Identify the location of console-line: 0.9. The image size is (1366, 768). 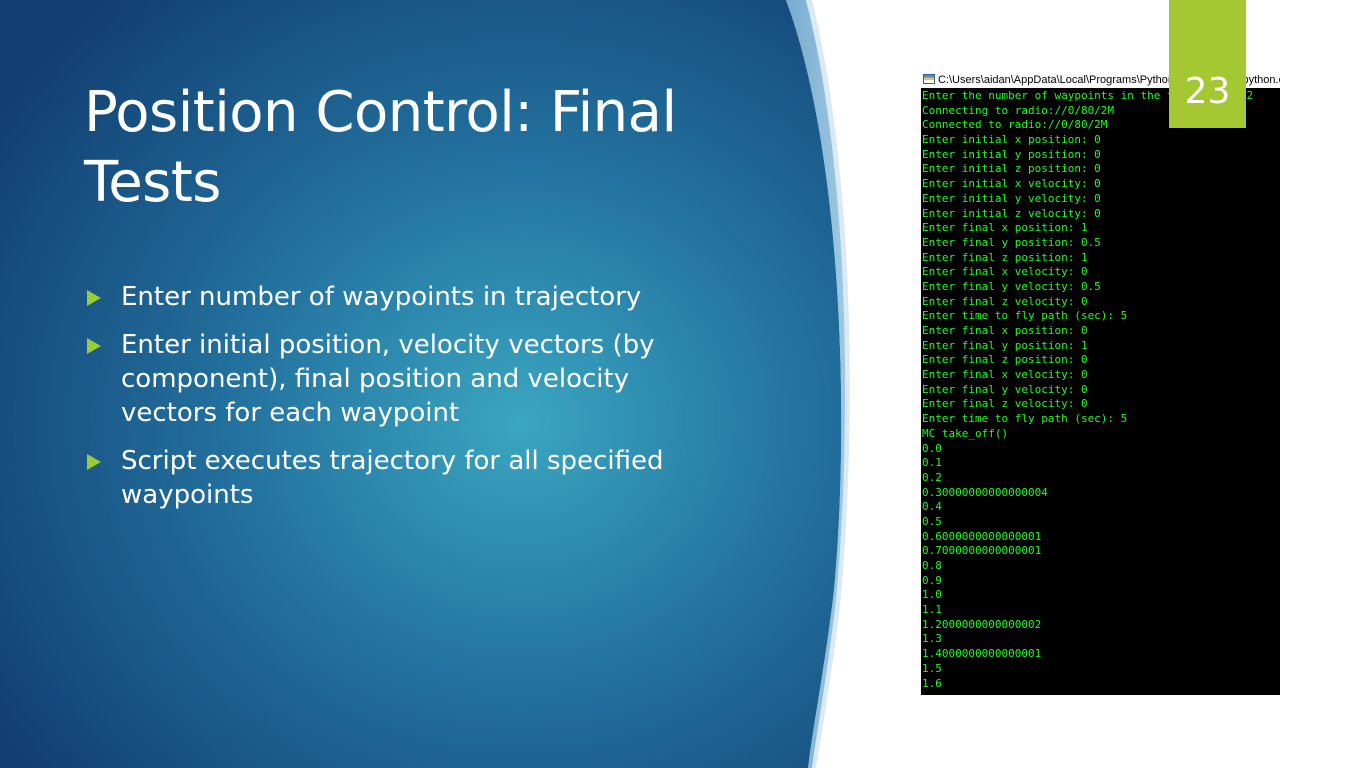
(932, 580).